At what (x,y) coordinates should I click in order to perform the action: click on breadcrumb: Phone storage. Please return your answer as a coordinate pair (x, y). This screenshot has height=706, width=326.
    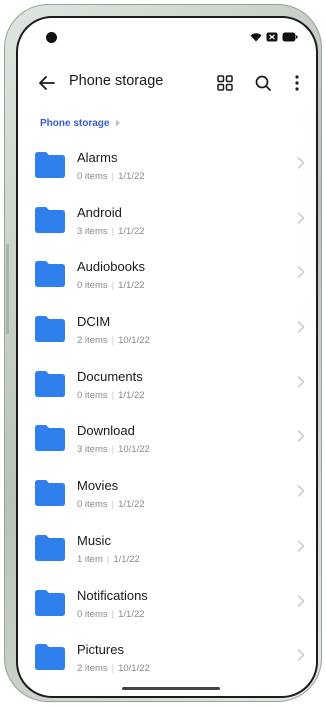
    Looking at the image, I should click on (80, 123).